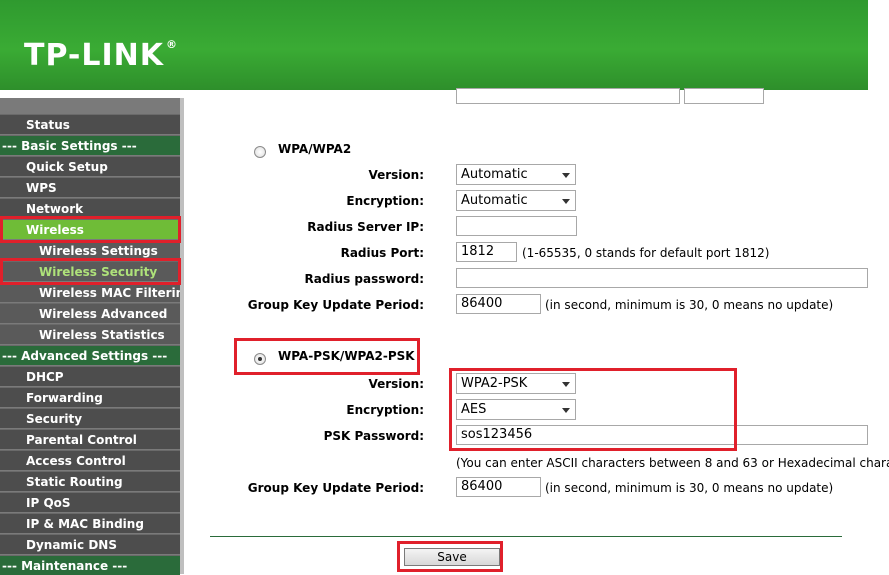 The height and width of the screenshot is (575, 889). What do you see at coordinates (335, 305) in the screenshot?
I see `wpa-group-key-label: Group Key Update Period:` at bounding box center [335, 305].